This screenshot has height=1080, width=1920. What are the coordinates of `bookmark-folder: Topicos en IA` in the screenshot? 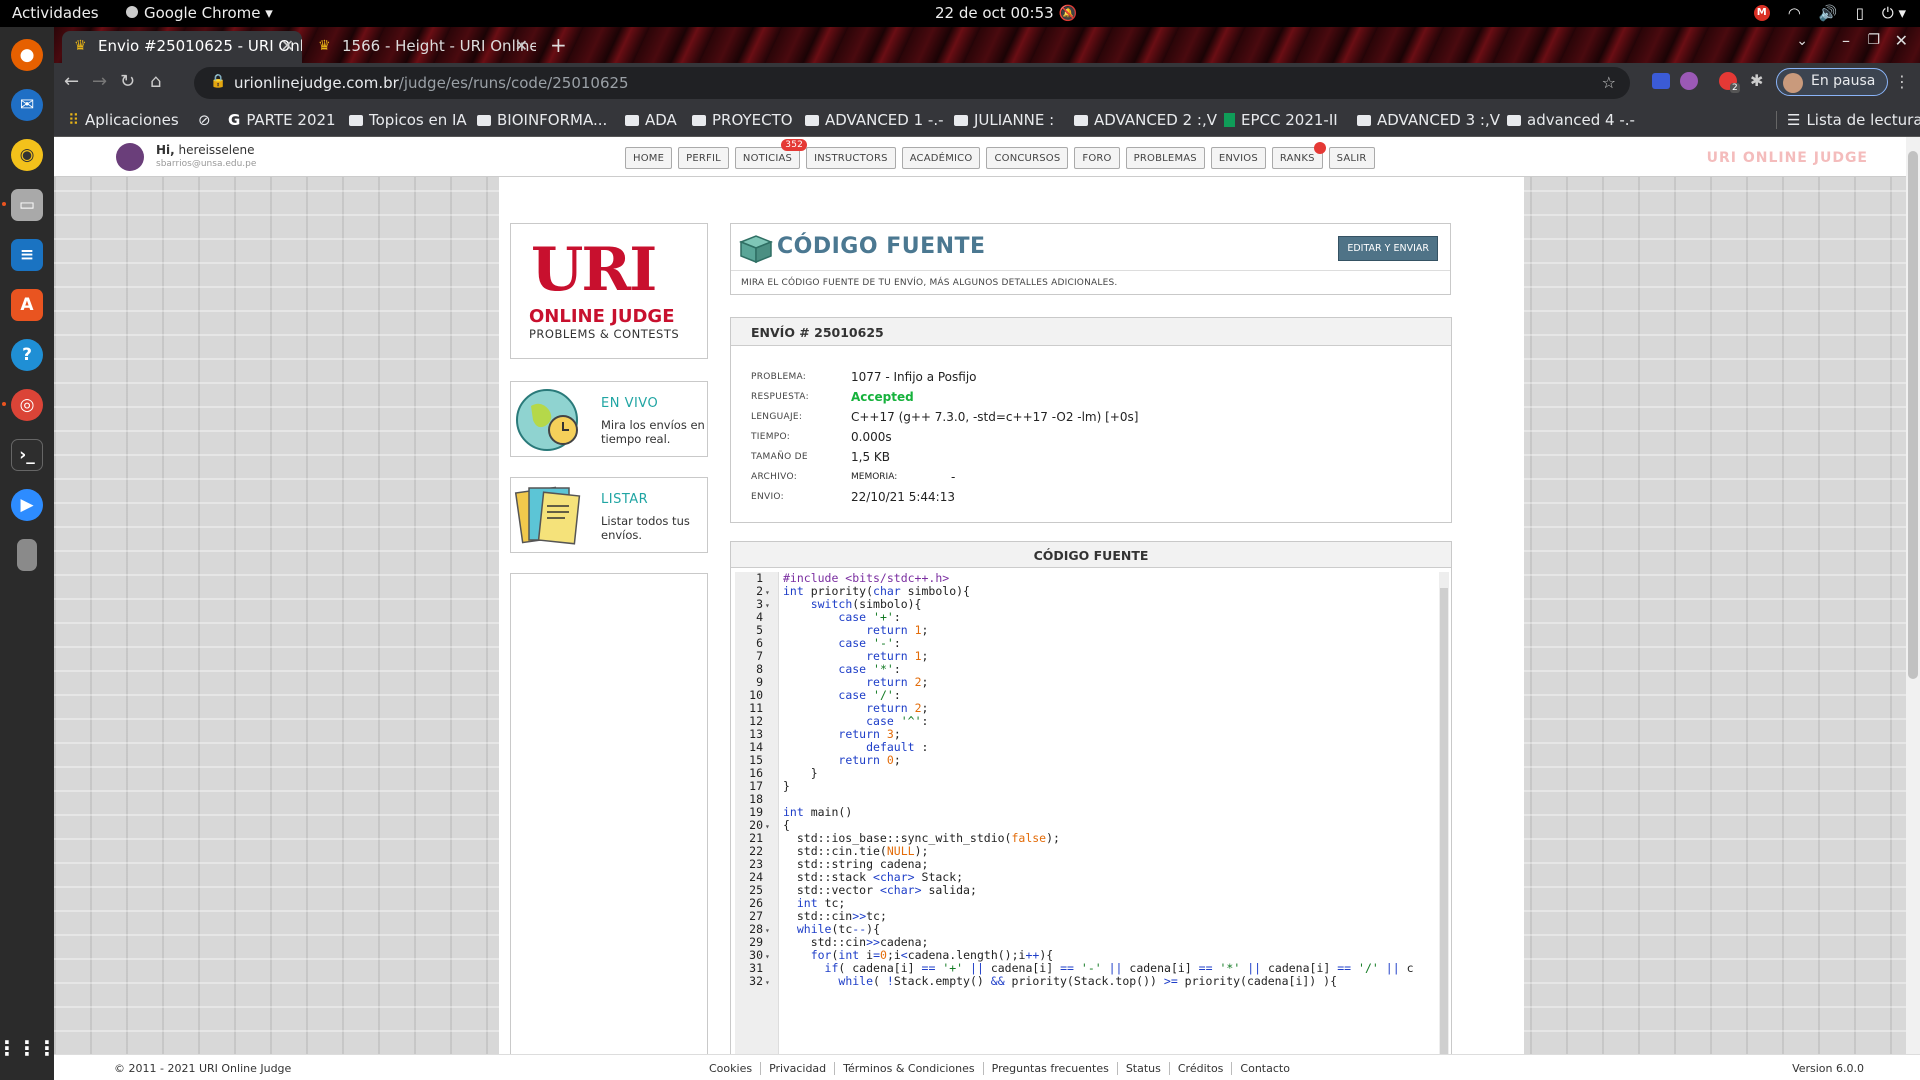 It's located at (408, 120).